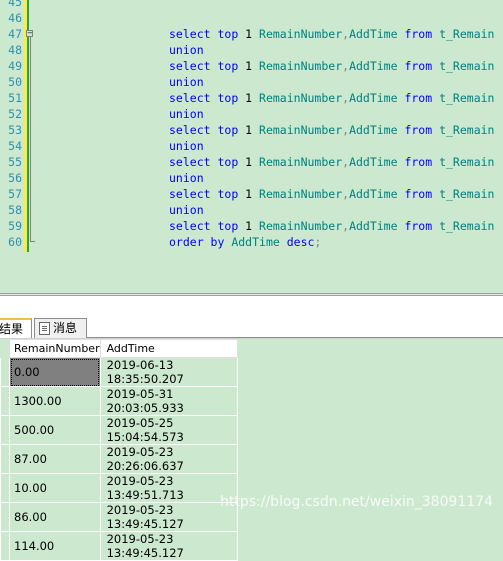 Image resolution: width=503 pixels, height=561 pixels. Describe the element at coordinates (55, 430) in the screenshot. I see `cell-remainnumber: 500.00` at that location.